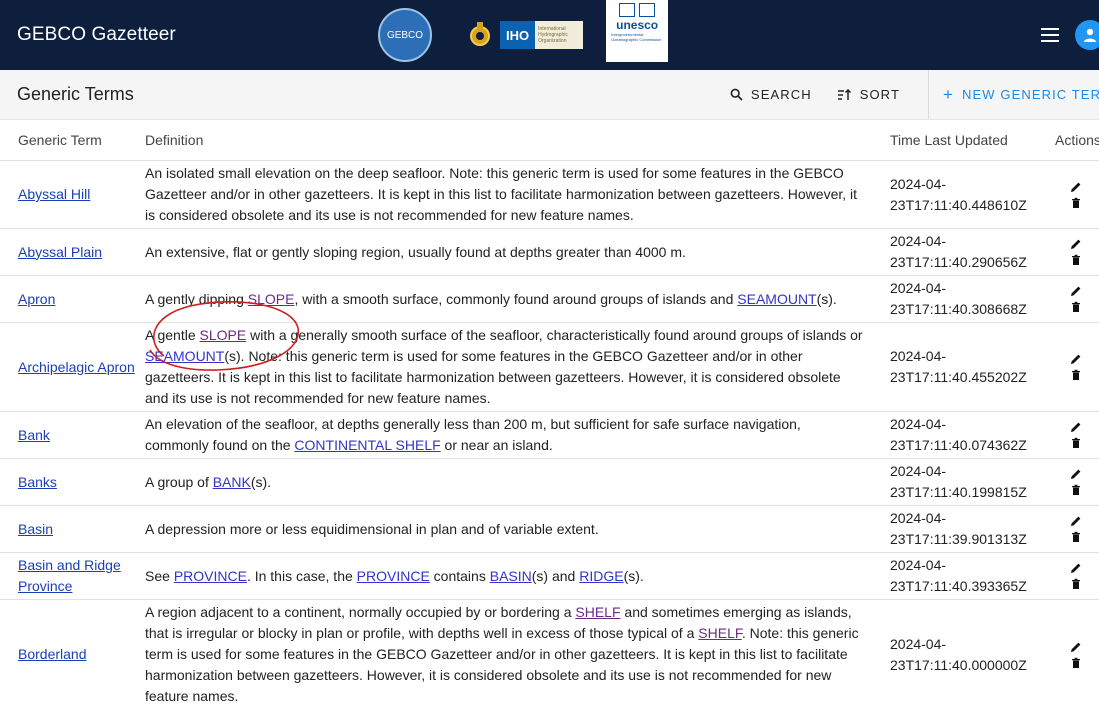  I want to click on plus-icon: +, so click(948, 95).